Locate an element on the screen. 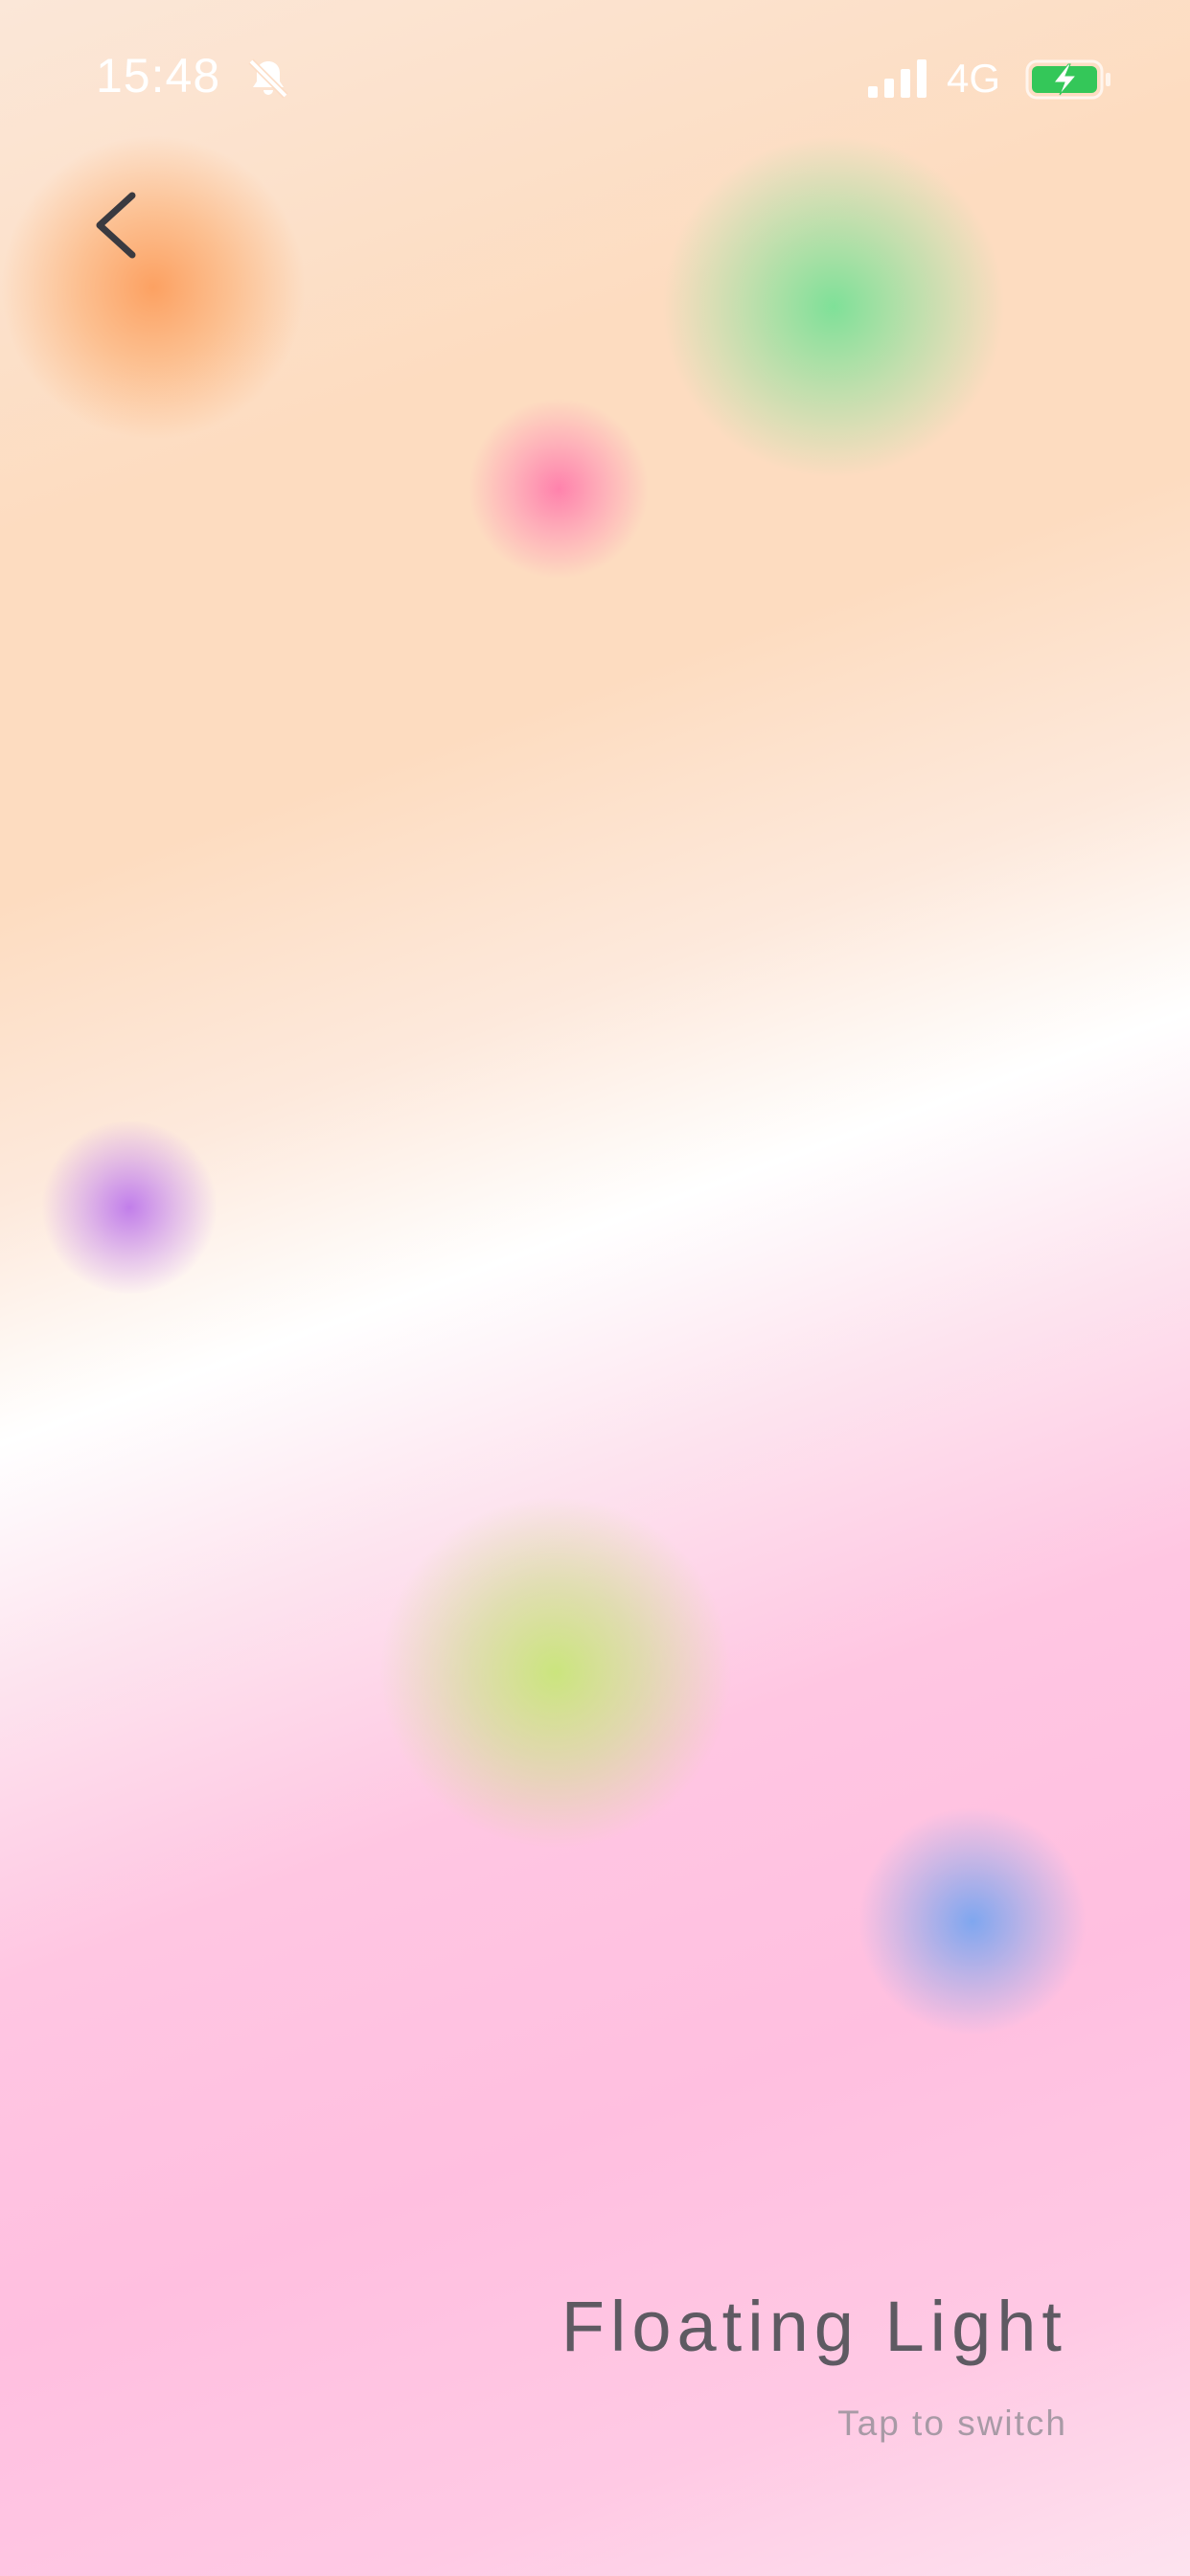 The image size is (1190, 2576). cellular-signal-icon is located at coordinates (898, 78).